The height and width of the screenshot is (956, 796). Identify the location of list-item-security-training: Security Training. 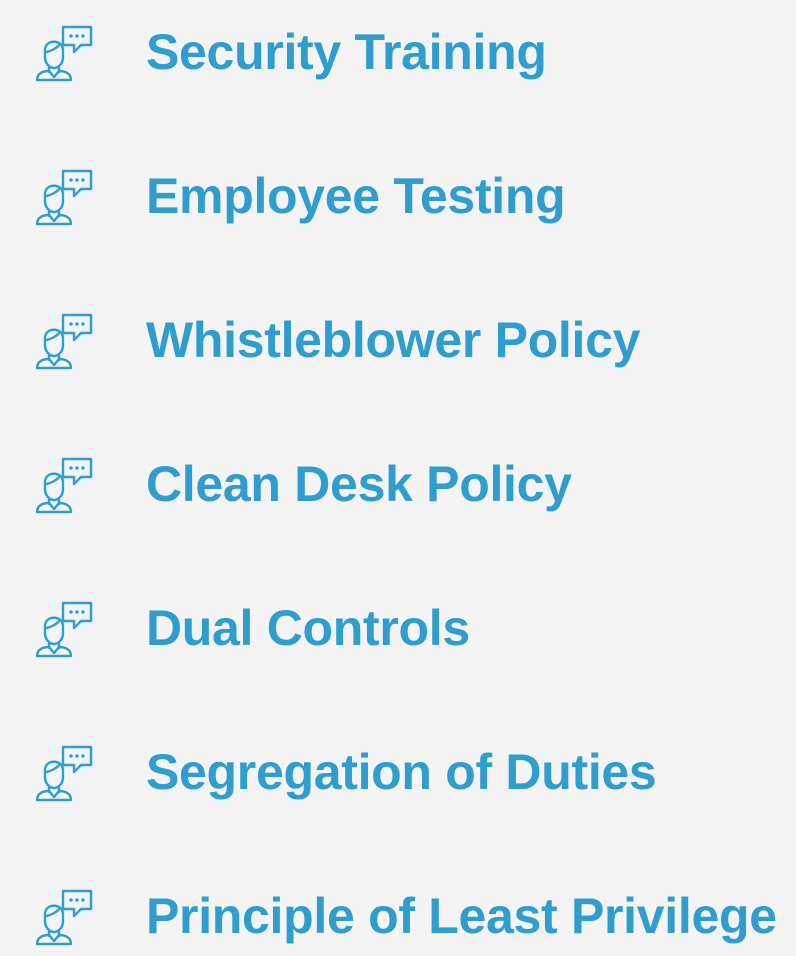
(398, 52).